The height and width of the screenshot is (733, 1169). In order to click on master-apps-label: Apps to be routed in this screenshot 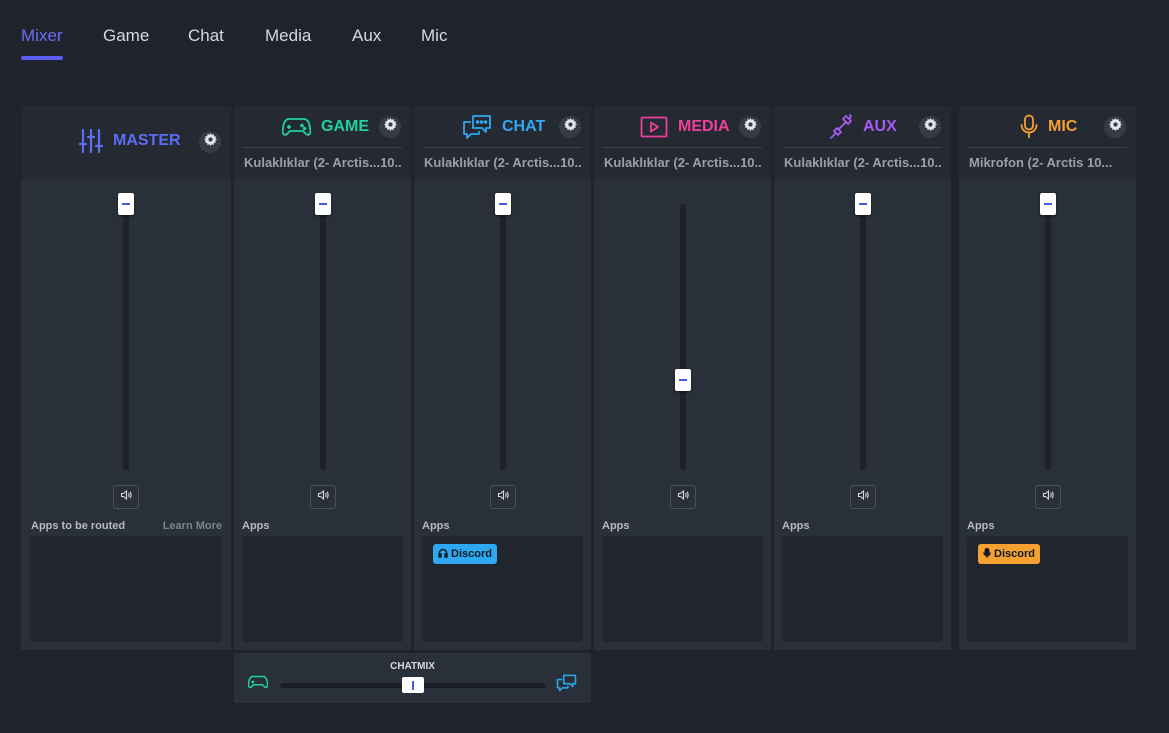, I will do `click(78, 526)`.